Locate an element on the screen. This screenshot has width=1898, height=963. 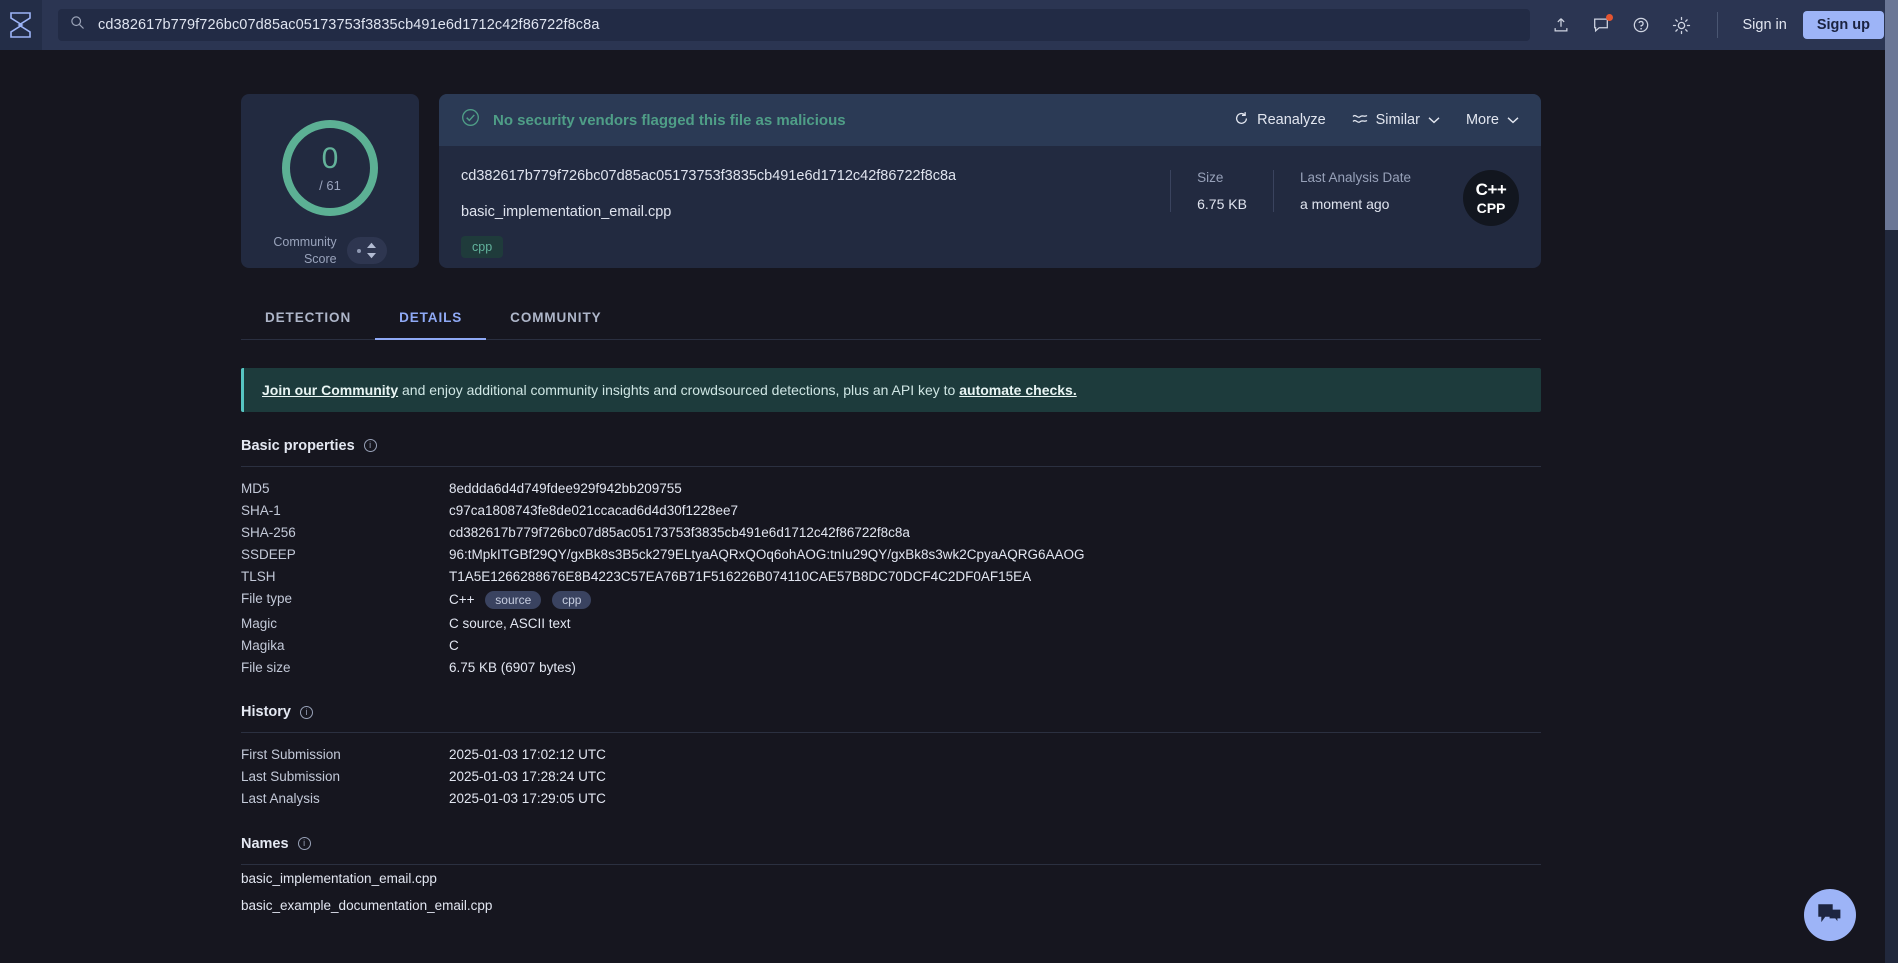
search-input is located at coordinates (808, 25).